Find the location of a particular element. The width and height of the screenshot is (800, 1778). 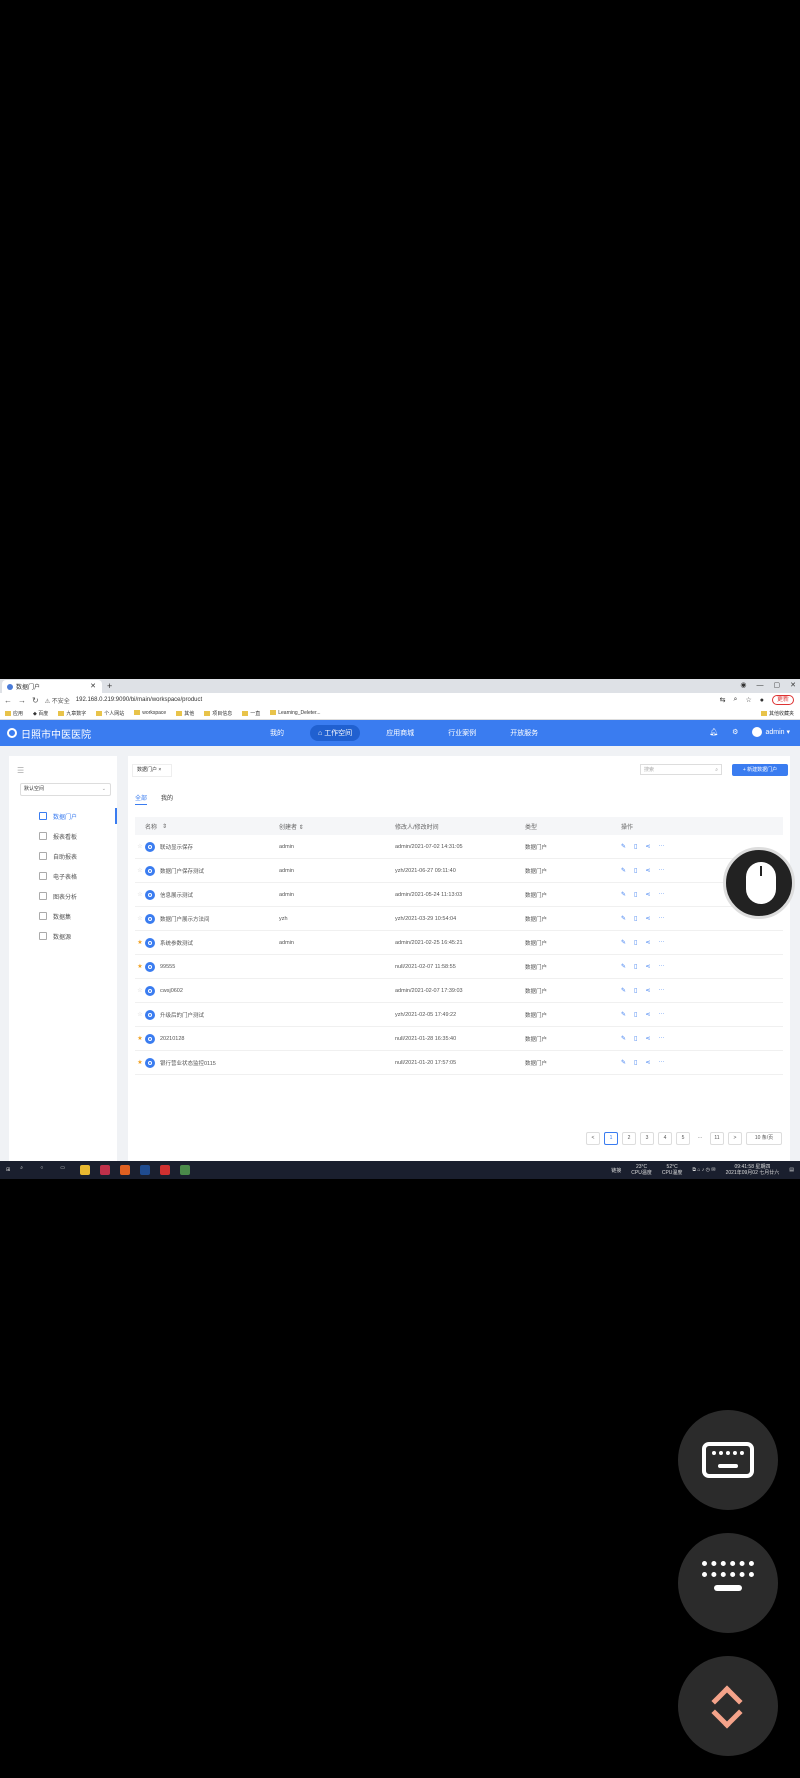

search-input: 搜索 ⌕ is located at coordinates (681, 769).